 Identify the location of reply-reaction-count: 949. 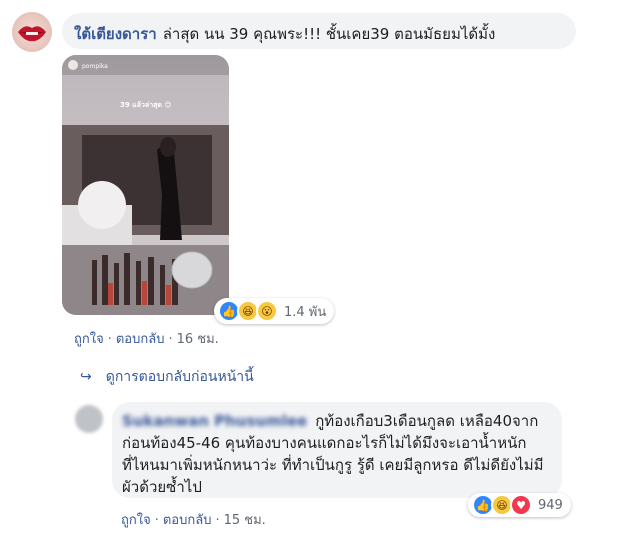
(550, 505).